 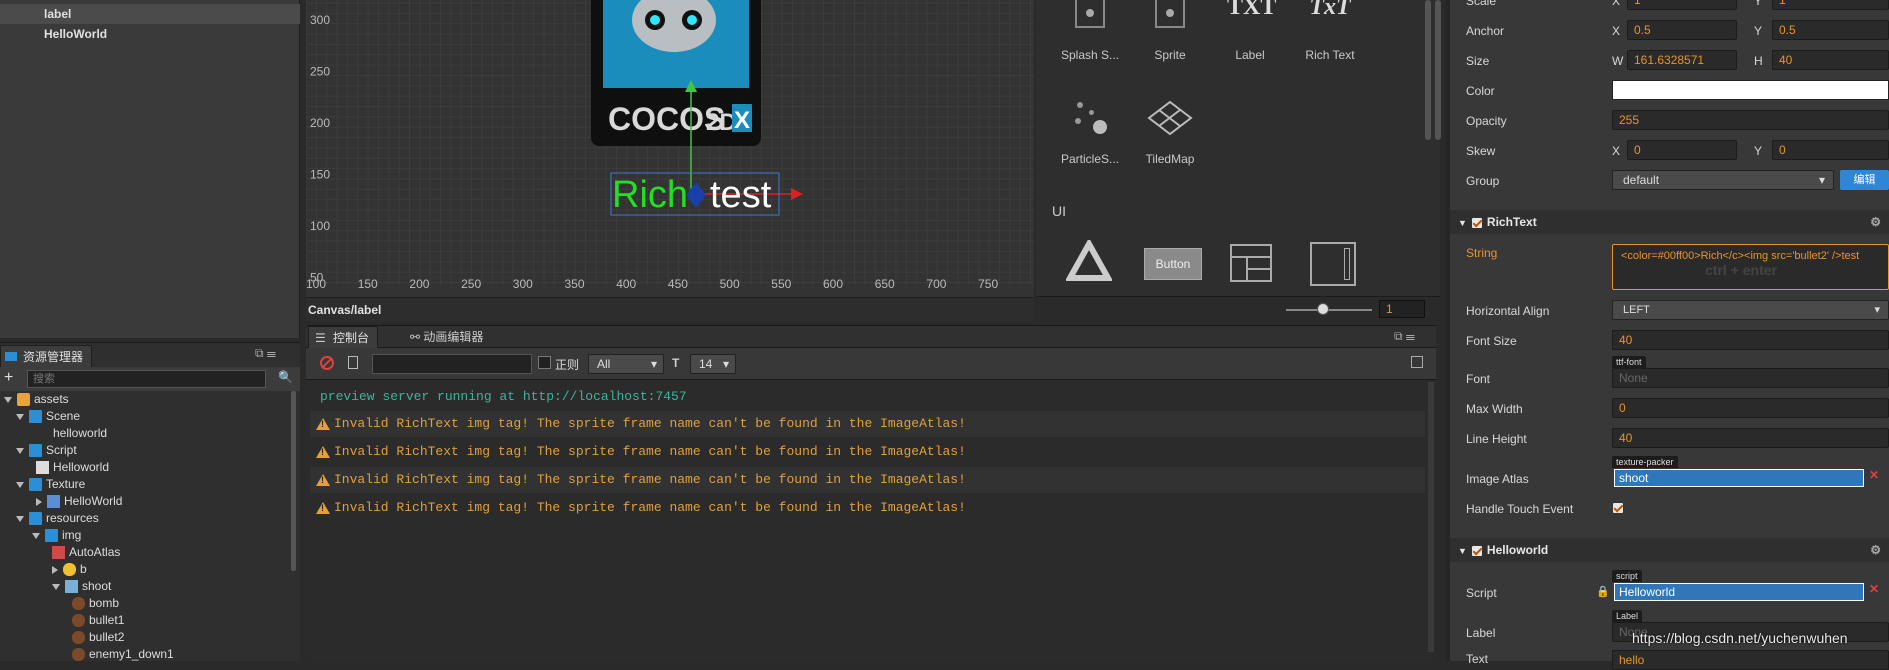 What do you see at coordinates (1173, 264) in the screenshot?
I see `lib-item-button: Button` at bounding box center [1173, 264].